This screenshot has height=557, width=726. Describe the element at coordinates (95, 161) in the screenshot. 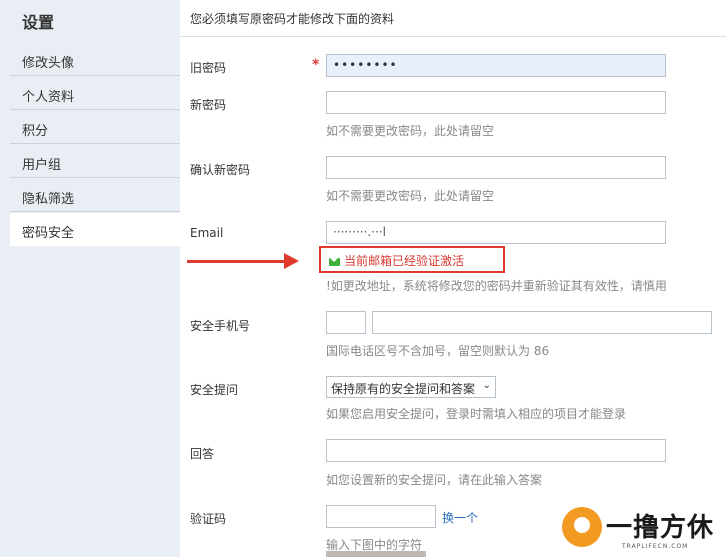

I see `sidebar-item-usergroup: 用户组` at that location.